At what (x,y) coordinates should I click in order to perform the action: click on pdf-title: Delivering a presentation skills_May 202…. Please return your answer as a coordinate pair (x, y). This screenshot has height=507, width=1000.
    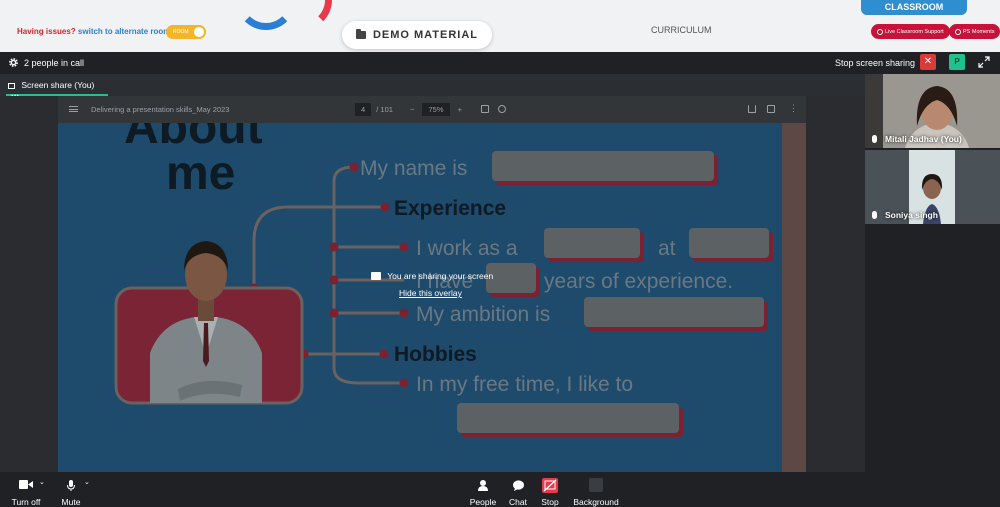
    Looking at the image, I should click on (160, 109).